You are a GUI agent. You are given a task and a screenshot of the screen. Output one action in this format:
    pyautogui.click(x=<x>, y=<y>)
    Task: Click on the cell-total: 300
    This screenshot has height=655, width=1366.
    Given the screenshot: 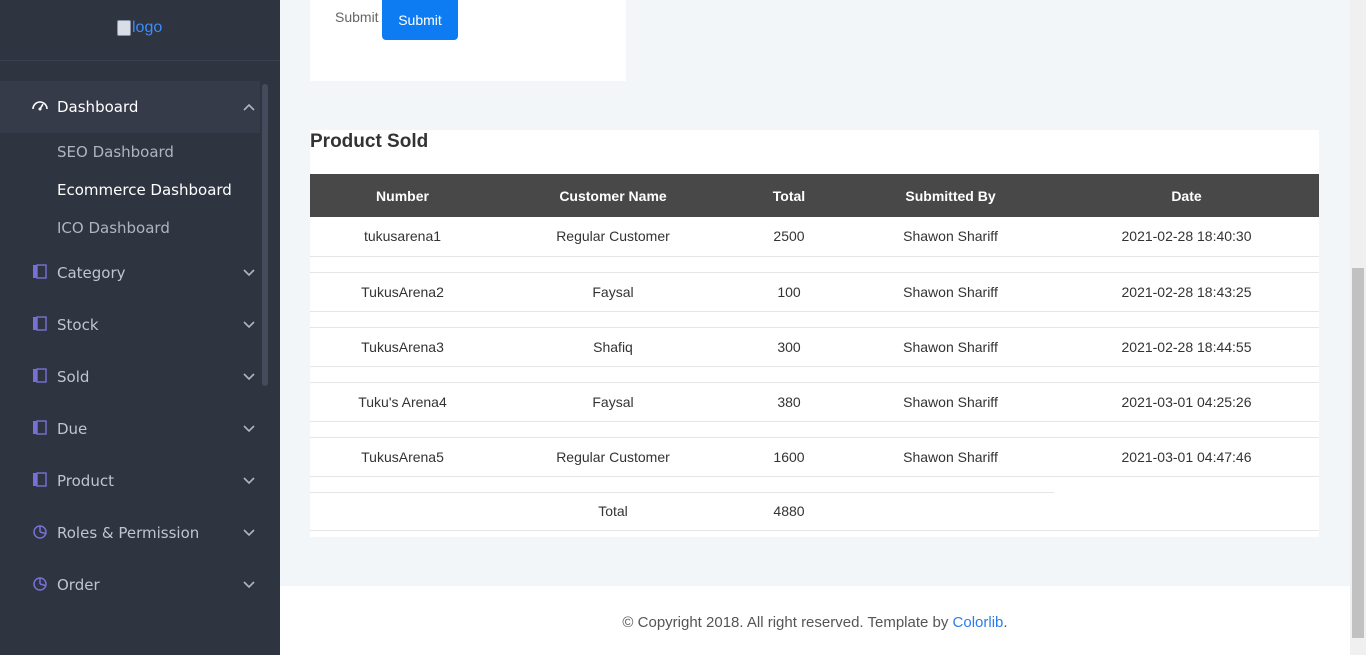 What is the action you would take?
    pyautogui.click(x=789, y=347)
    